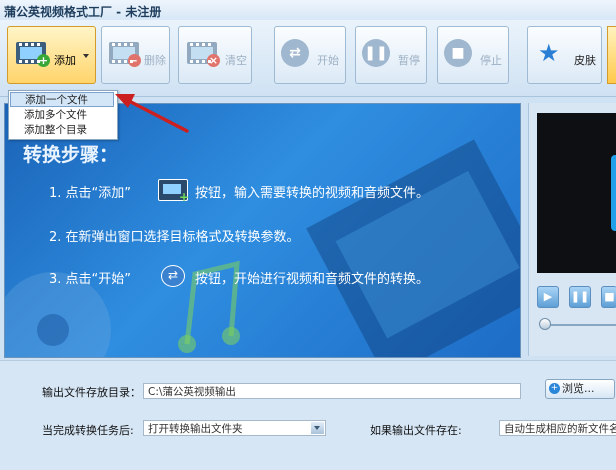 The image size is (616, 470). What do you see at coordinates (51, 55) in the screenshot?
I see `add-button: + 添加` at bounding box center [51, 55].